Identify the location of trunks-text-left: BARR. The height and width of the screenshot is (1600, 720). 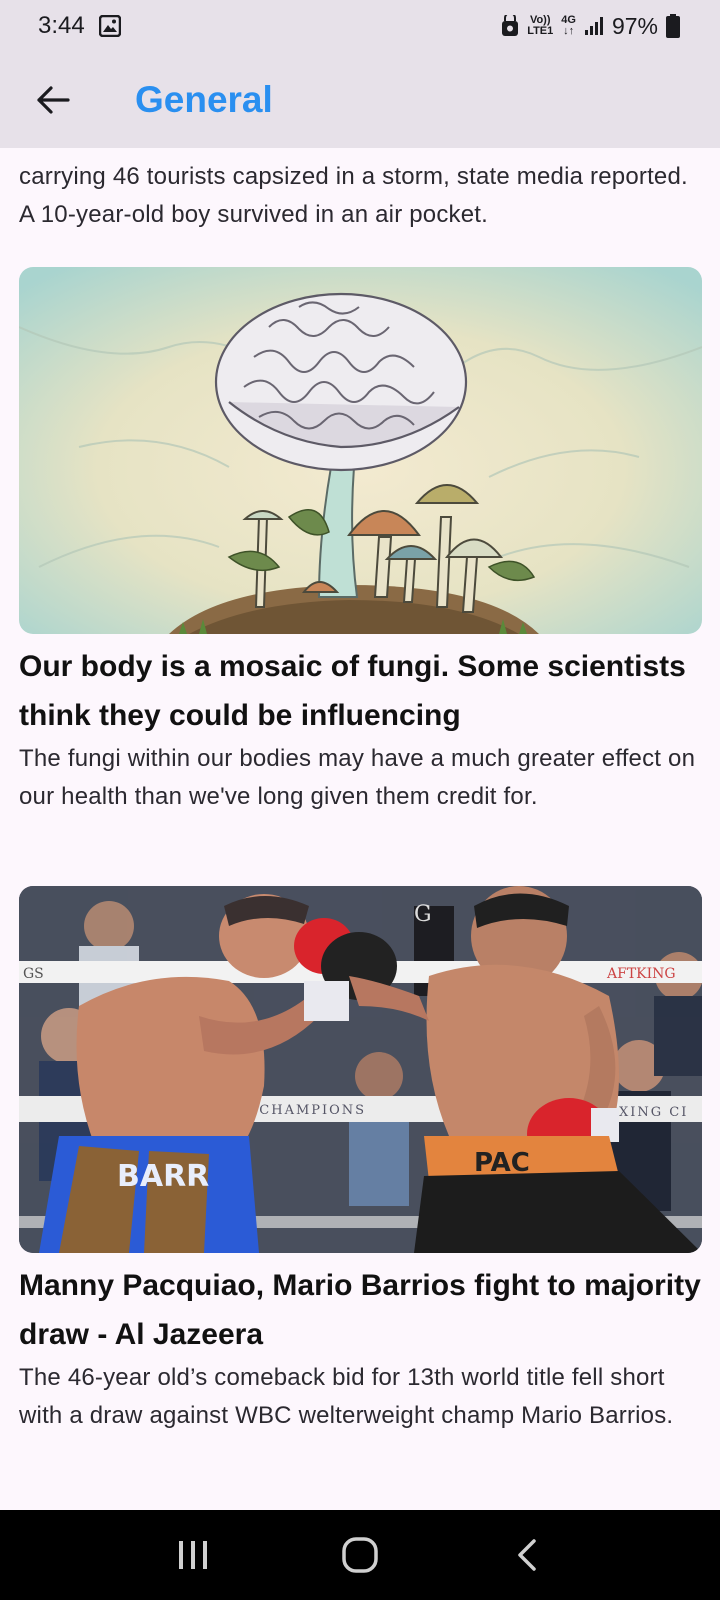
(163, 1176).